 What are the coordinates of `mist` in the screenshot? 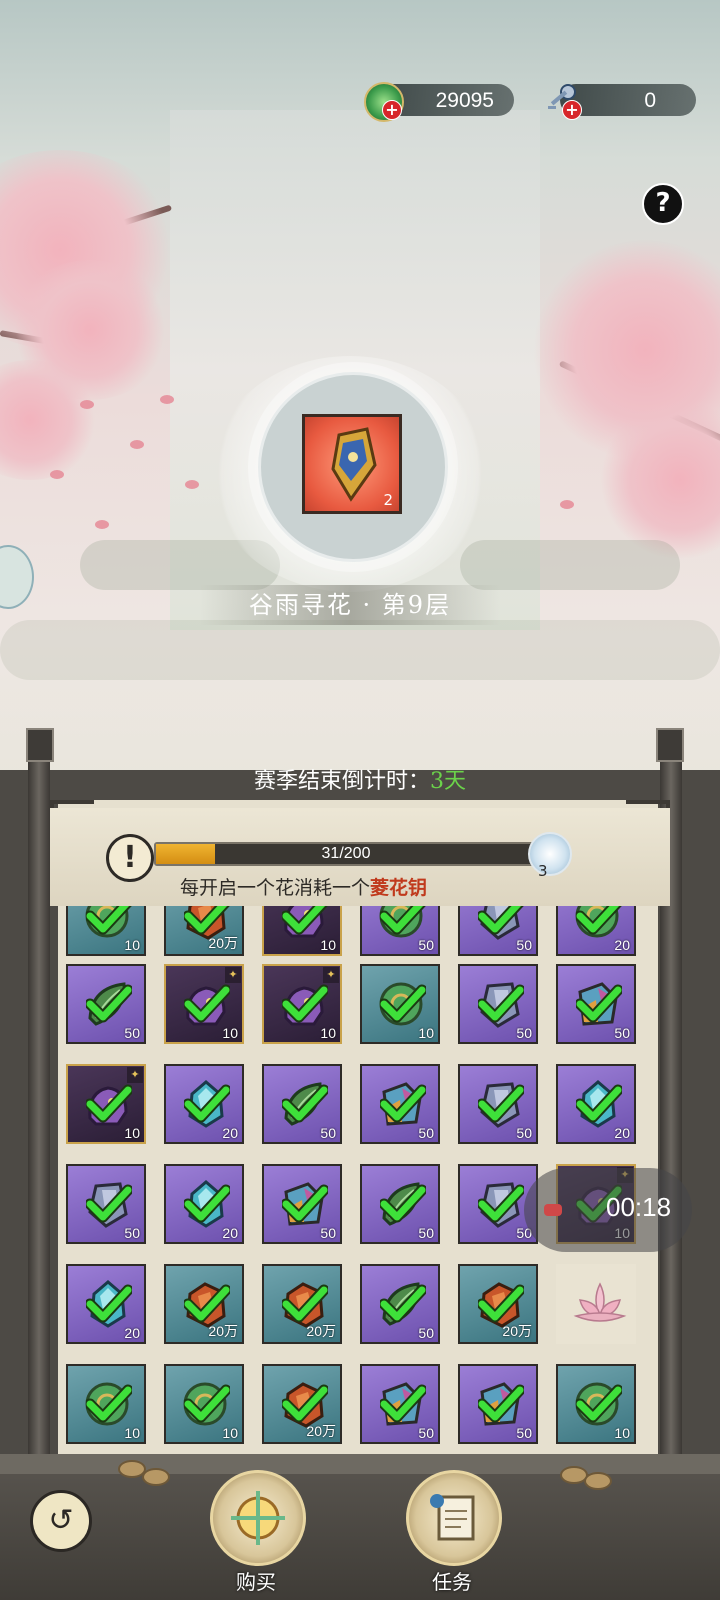 It's located at (360, 650).